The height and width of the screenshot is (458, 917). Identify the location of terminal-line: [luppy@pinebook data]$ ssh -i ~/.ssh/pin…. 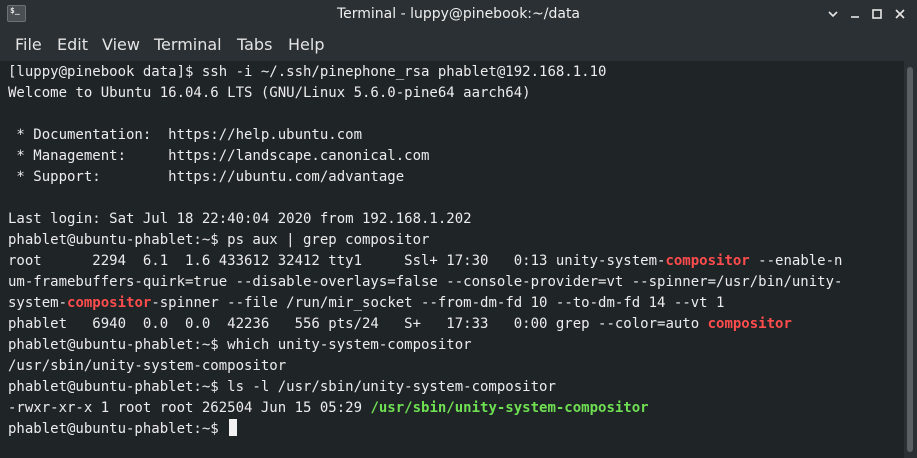
(425, 72).